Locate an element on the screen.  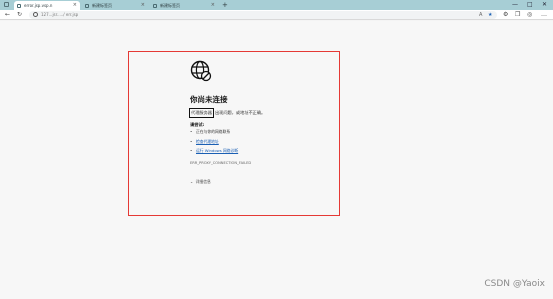
refresh-icon: ↻ is located at coordinates (19, 15).